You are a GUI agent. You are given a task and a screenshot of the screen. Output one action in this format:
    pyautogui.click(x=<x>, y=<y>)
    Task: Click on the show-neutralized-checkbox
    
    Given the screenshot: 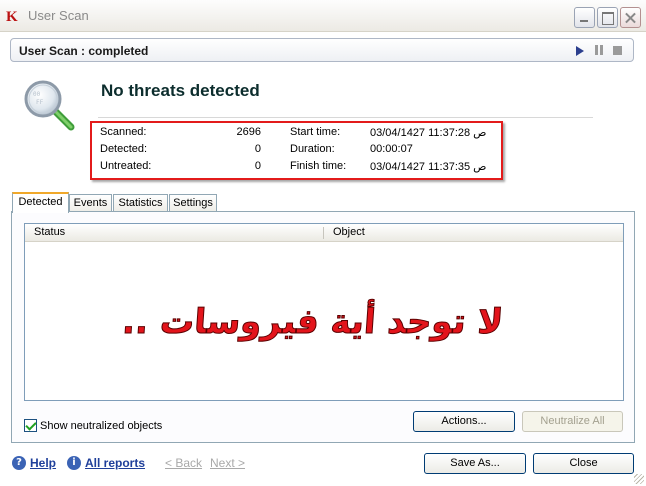 What is the action you would take?
    pyautogui.click(x=30, y=425)
    